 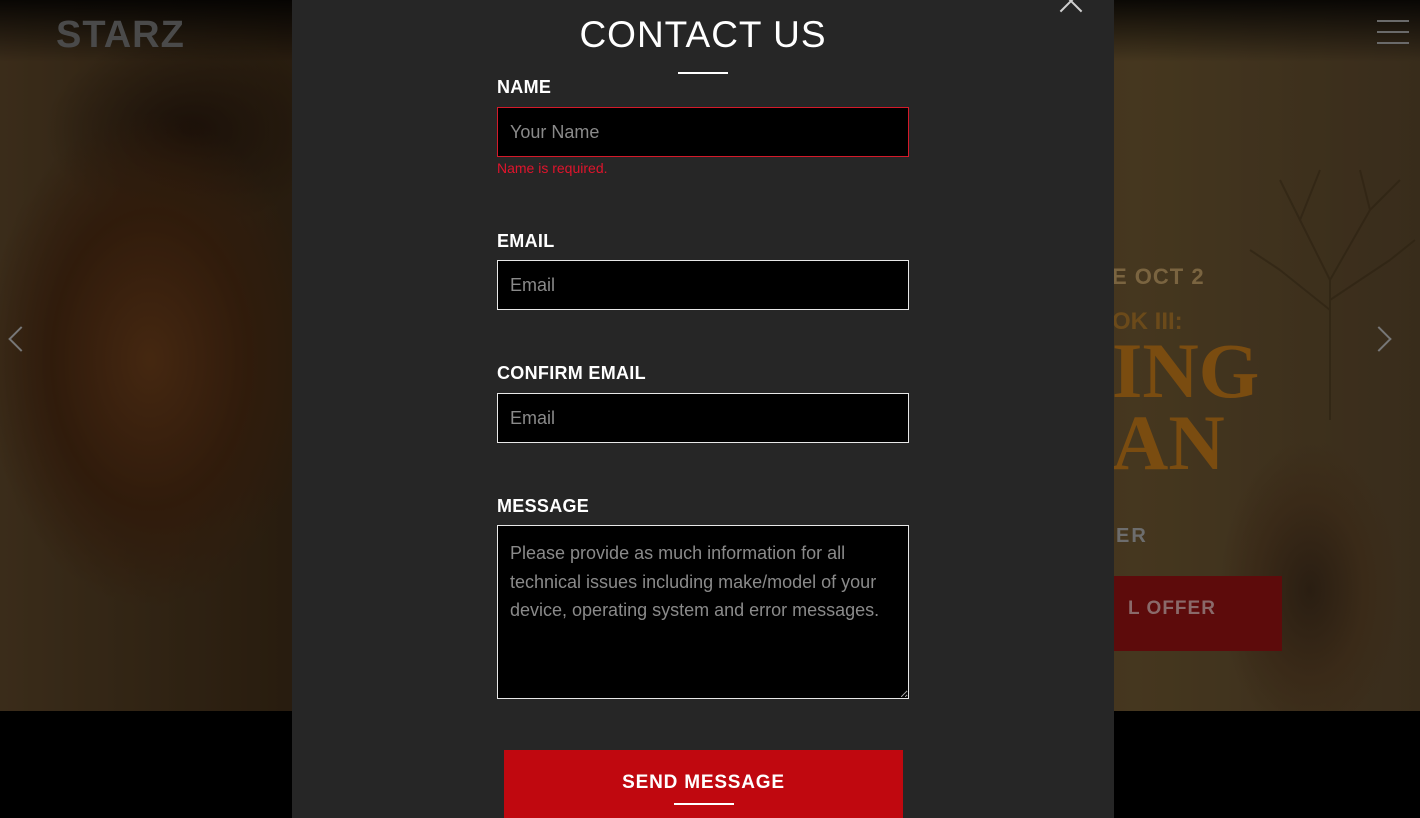 I want to click on message-label: MESSAGE, so click(x=543, y=506).